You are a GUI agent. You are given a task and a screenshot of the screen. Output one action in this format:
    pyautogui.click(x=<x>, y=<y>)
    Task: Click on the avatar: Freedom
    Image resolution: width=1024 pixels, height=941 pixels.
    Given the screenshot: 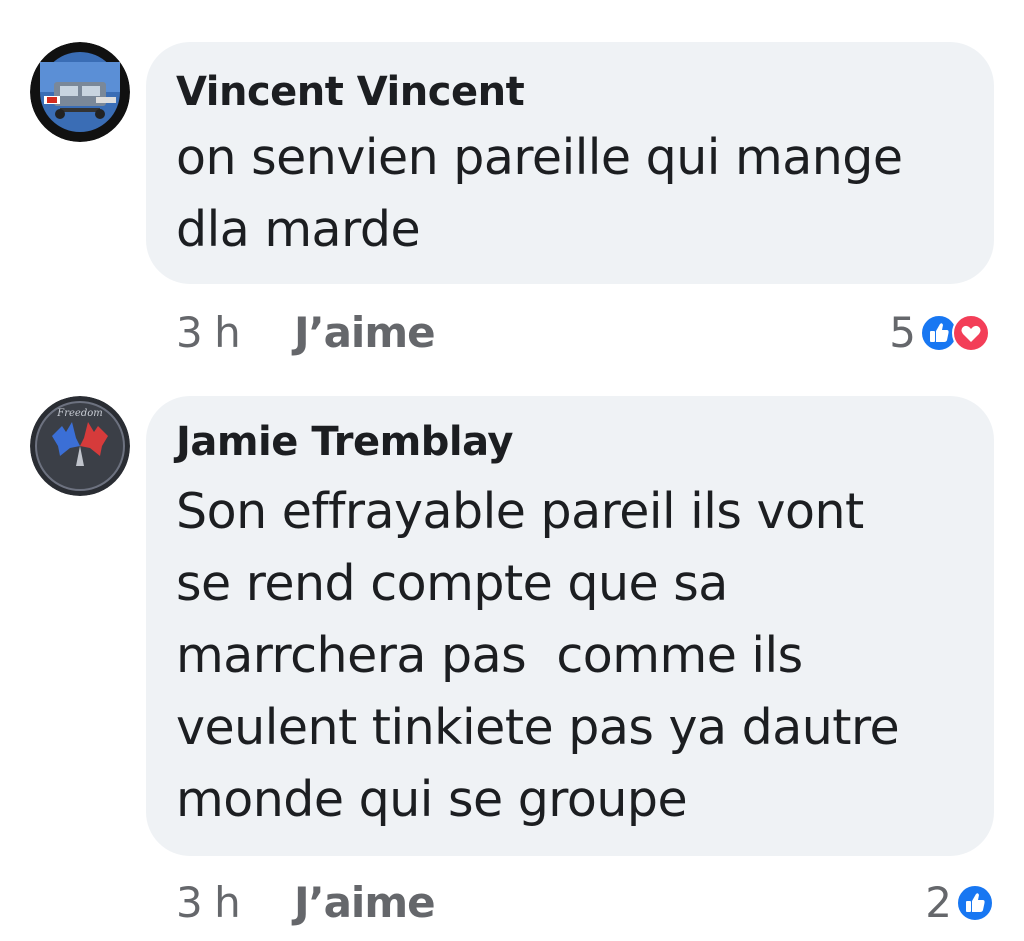 What is the action you would take?
    pyautogui.click(x=80, y=446)
    